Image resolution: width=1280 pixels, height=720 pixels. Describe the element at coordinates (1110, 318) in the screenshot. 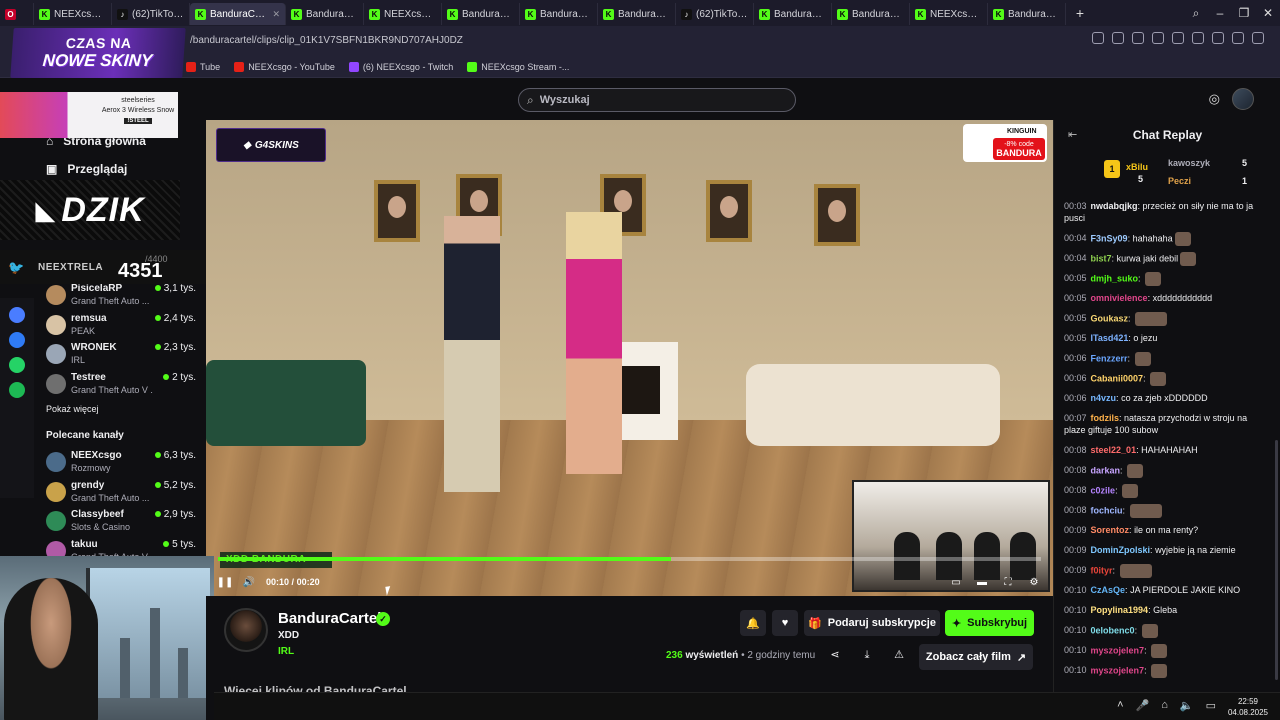

I see `message-user: Goukasz` at that location.